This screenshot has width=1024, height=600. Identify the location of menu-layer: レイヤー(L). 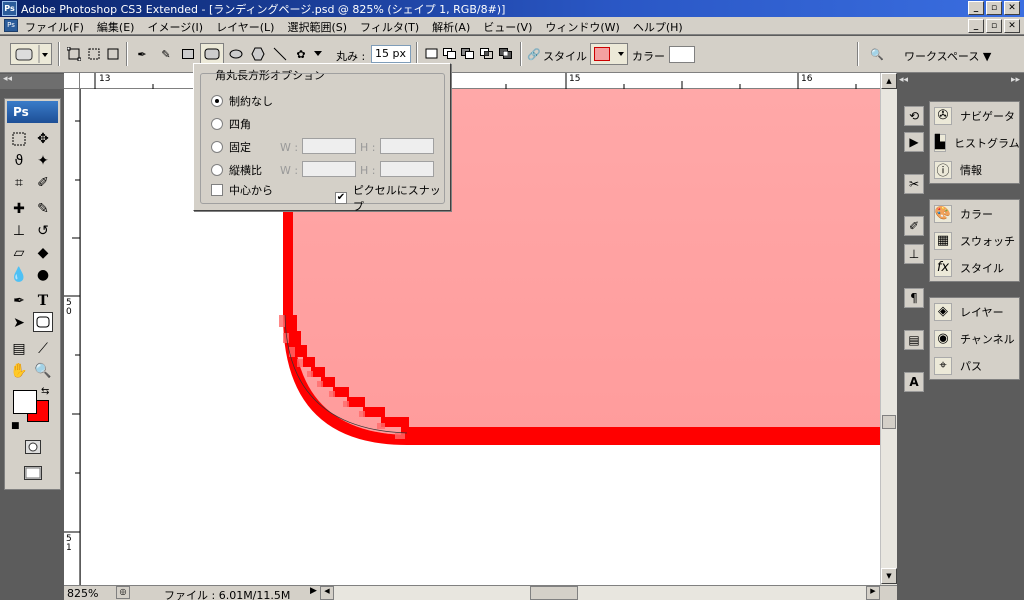
(245, 27).